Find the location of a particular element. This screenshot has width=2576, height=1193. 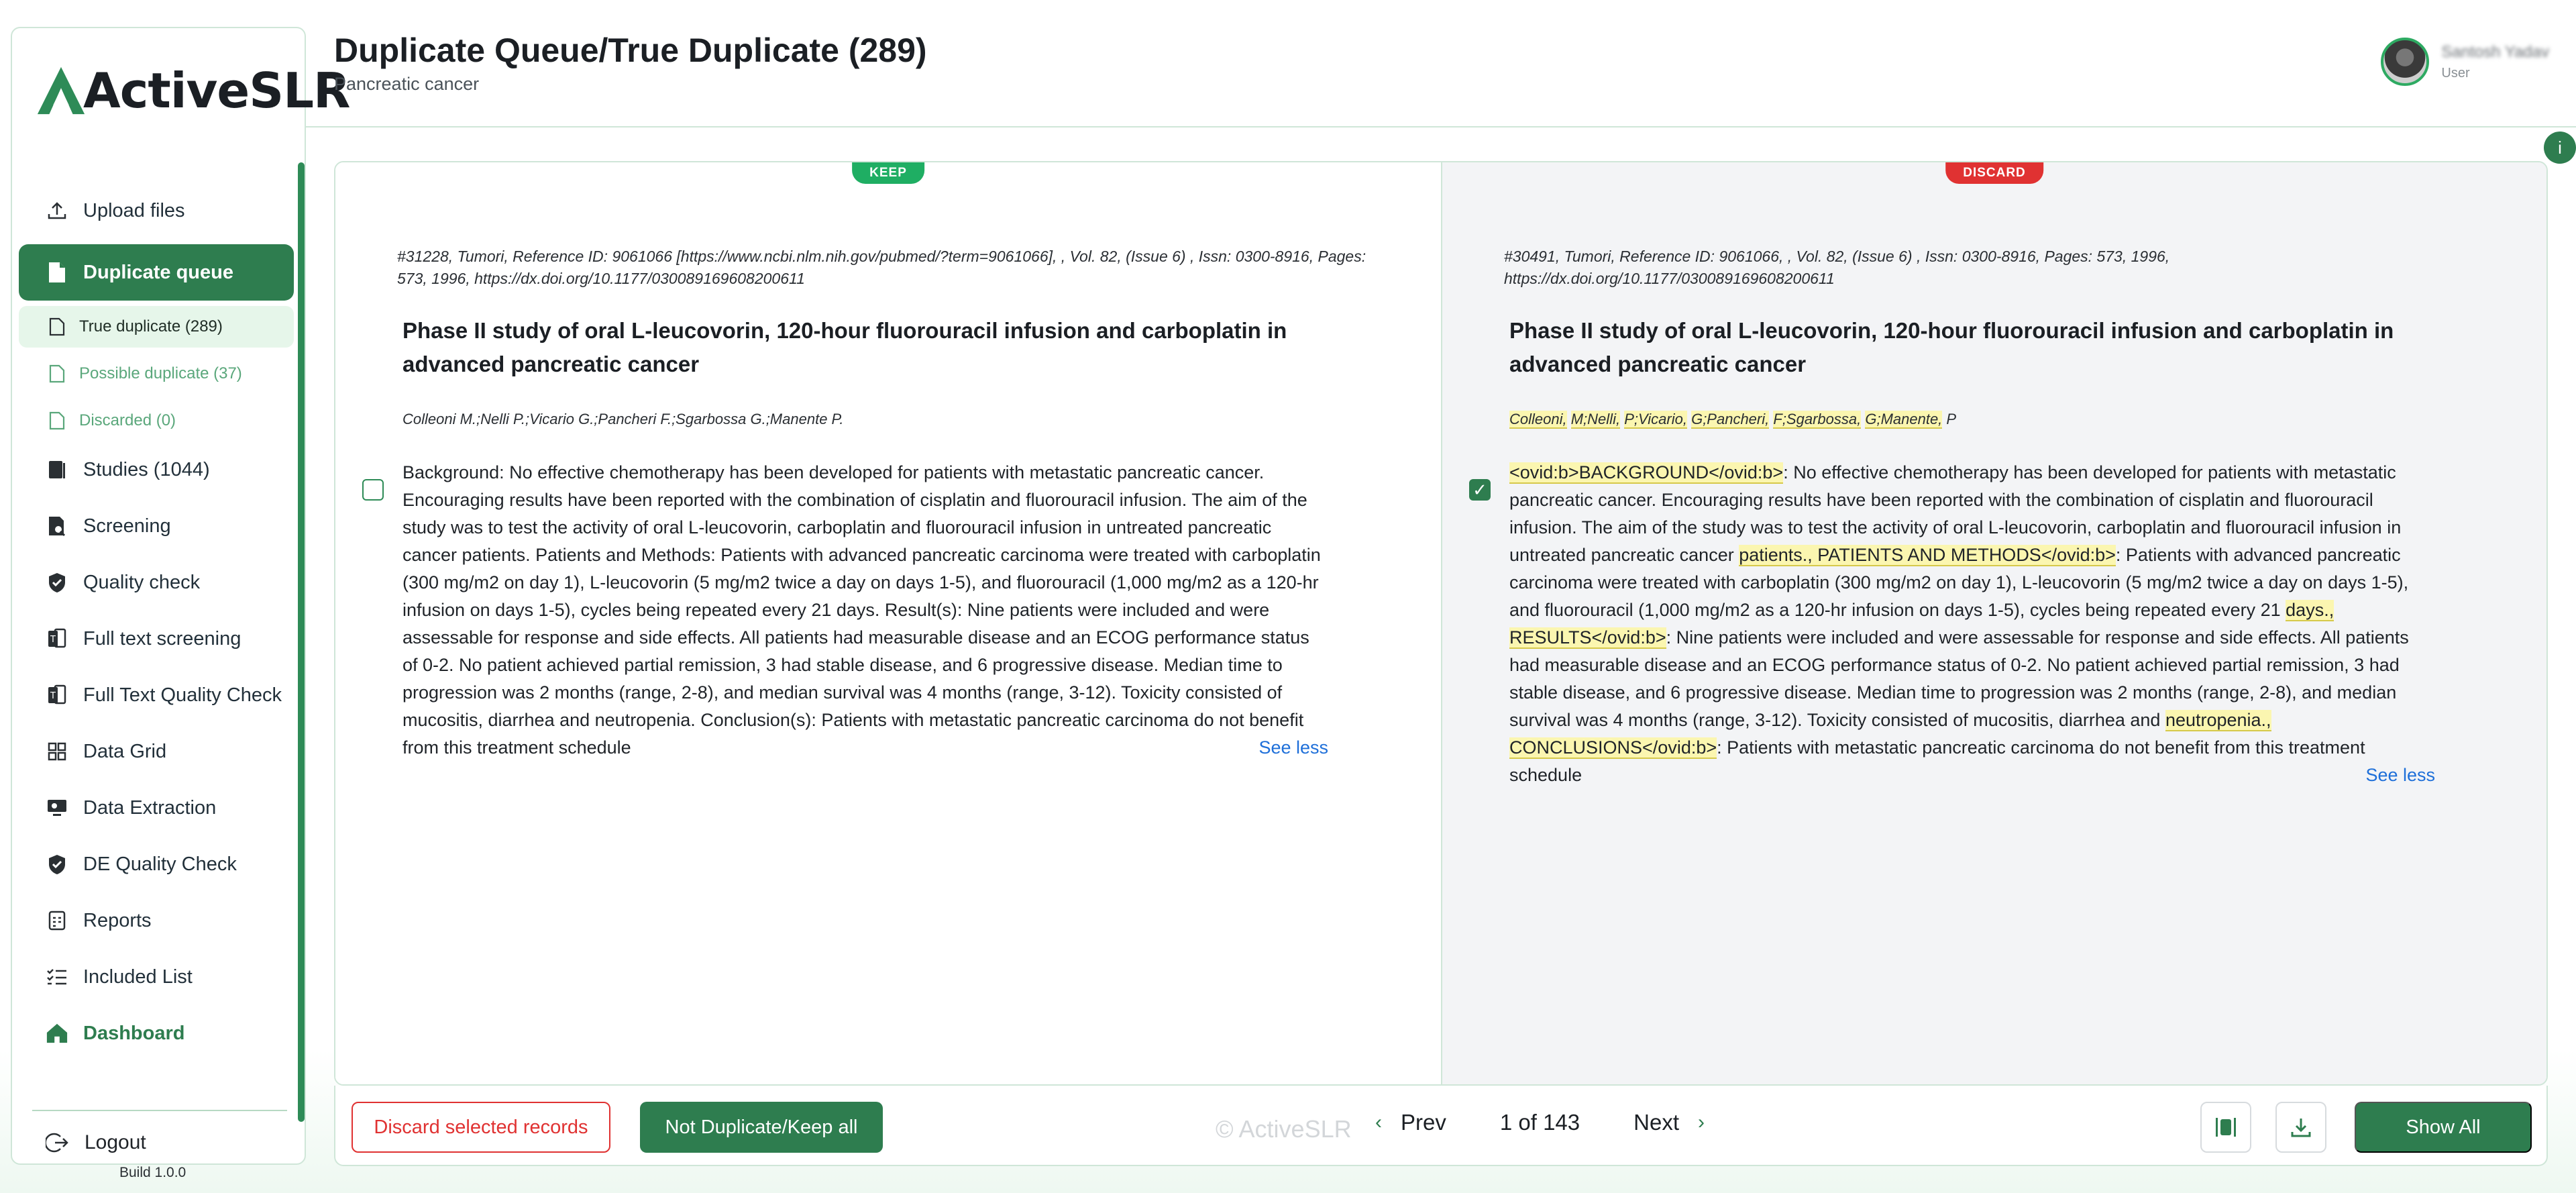

report-icon is located at coordinates (57, 921).